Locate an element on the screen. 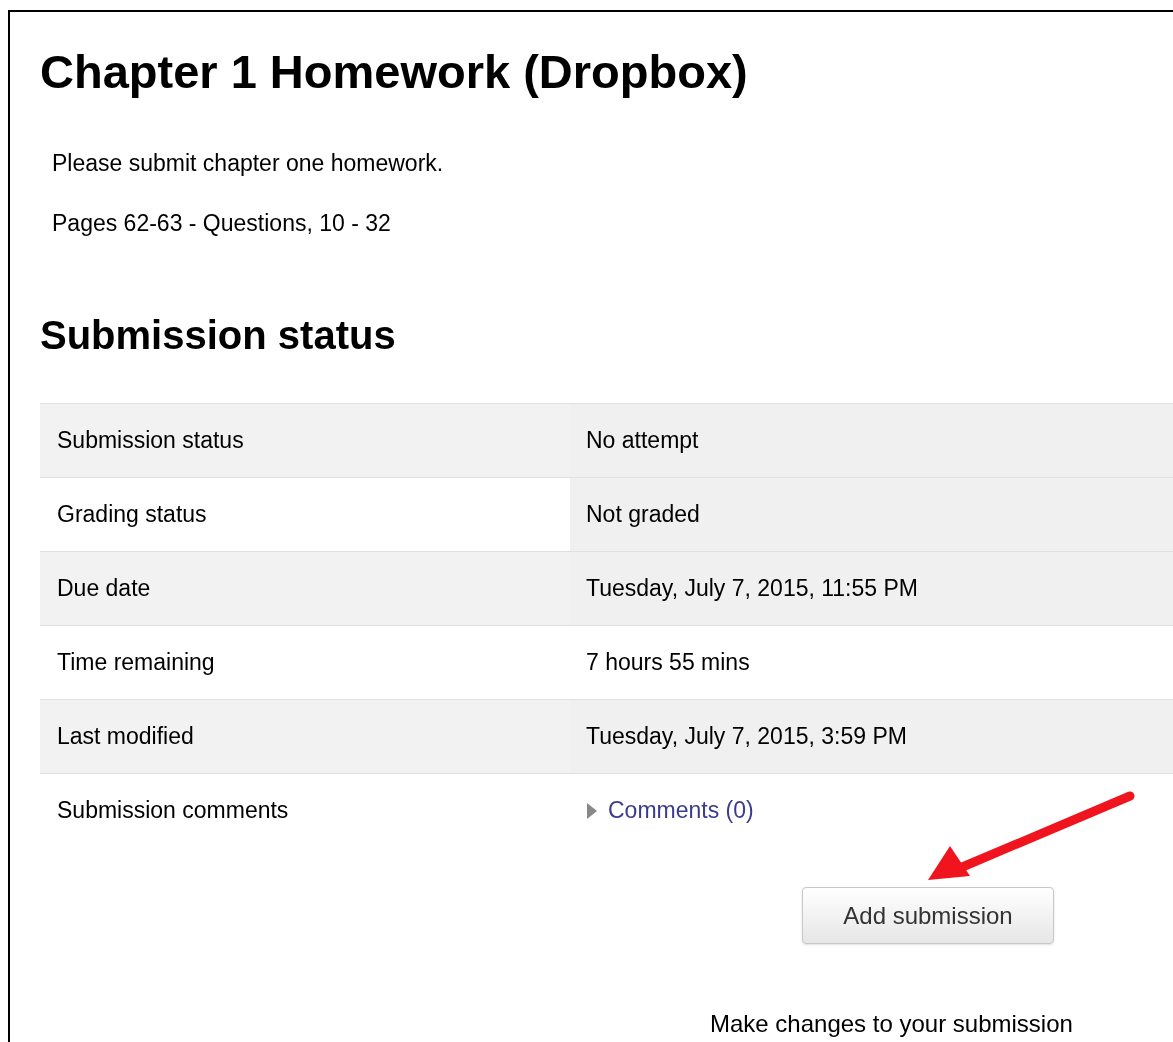 This screenshot has height=1042, width=1173. table-cell: No attempt is located at coordinates (871, 440).